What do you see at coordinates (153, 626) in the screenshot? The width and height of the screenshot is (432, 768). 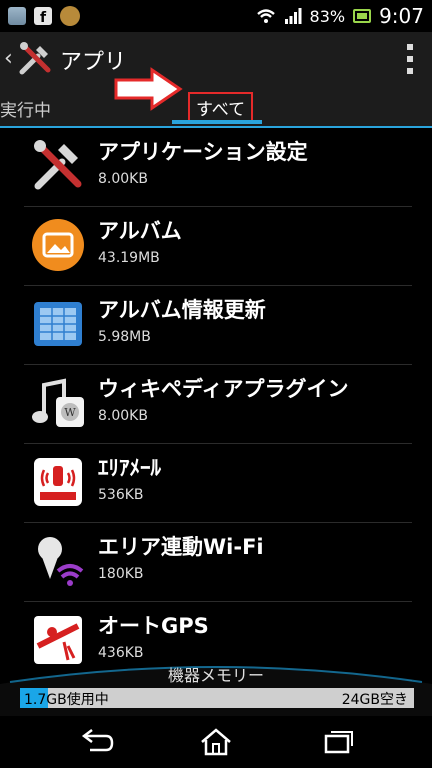 I see `app-name: オートGPS` at bounding box center [153, 626].